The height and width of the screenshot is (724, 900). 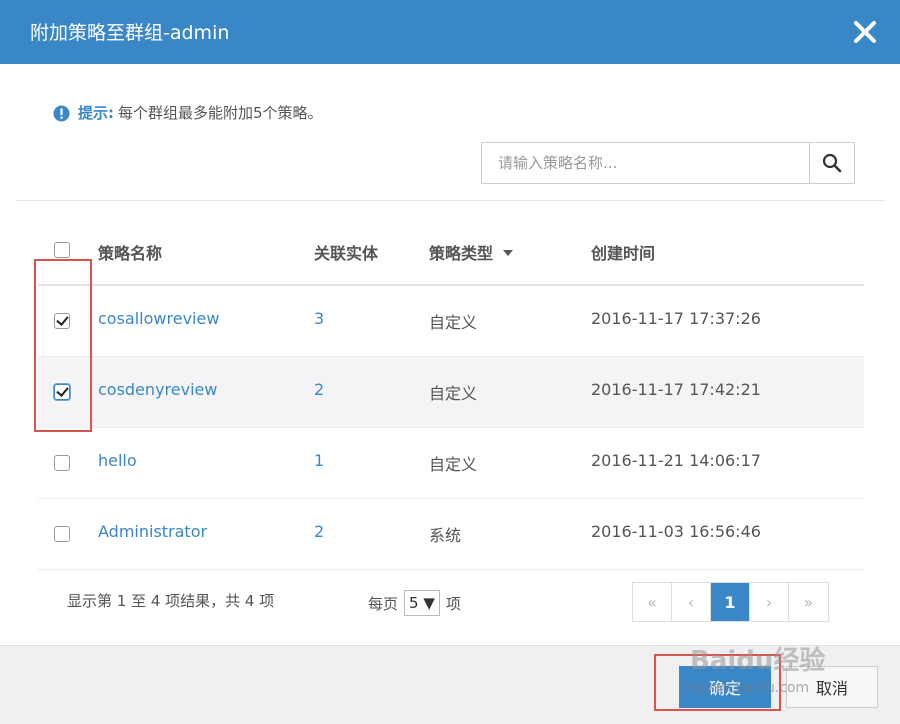 I want to click on page-1-button: 1, so click(x=730, y=602).